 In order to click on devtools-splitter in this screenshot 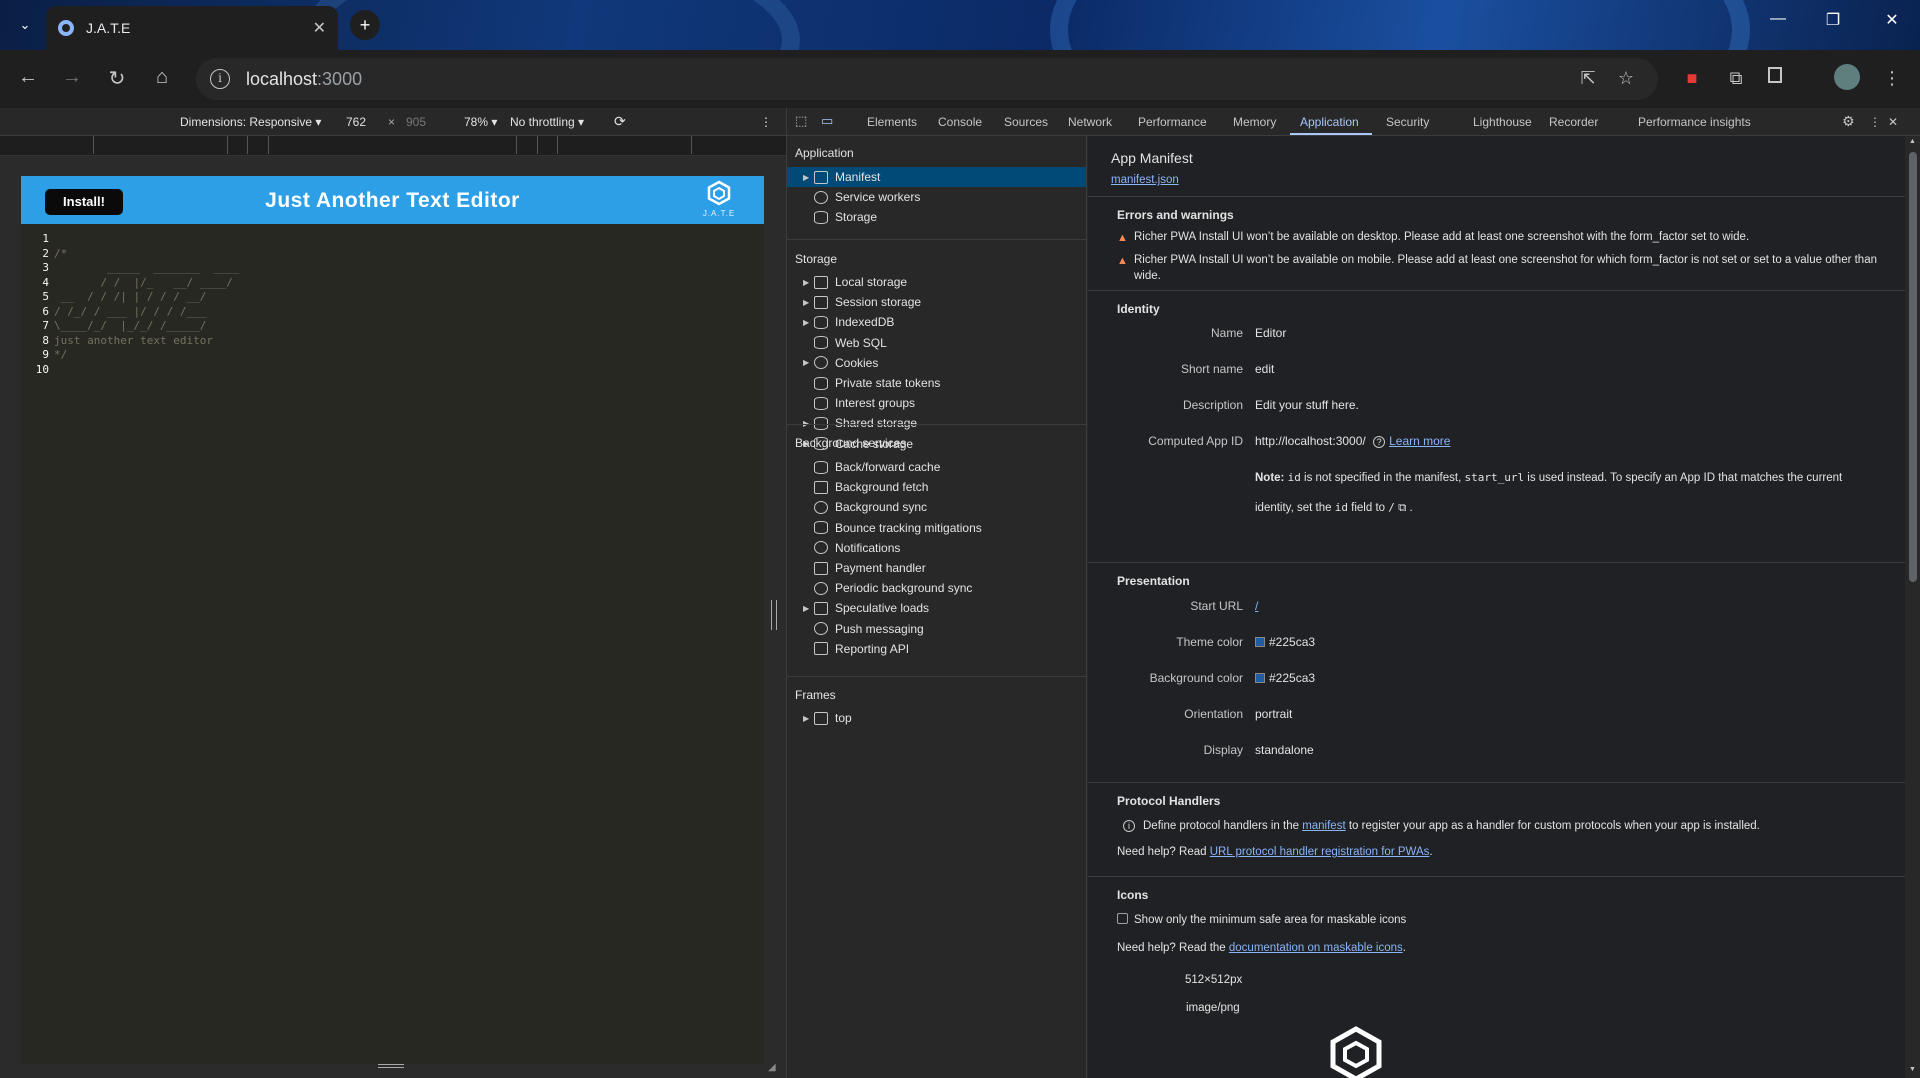, I will do `click(774, 615)`.